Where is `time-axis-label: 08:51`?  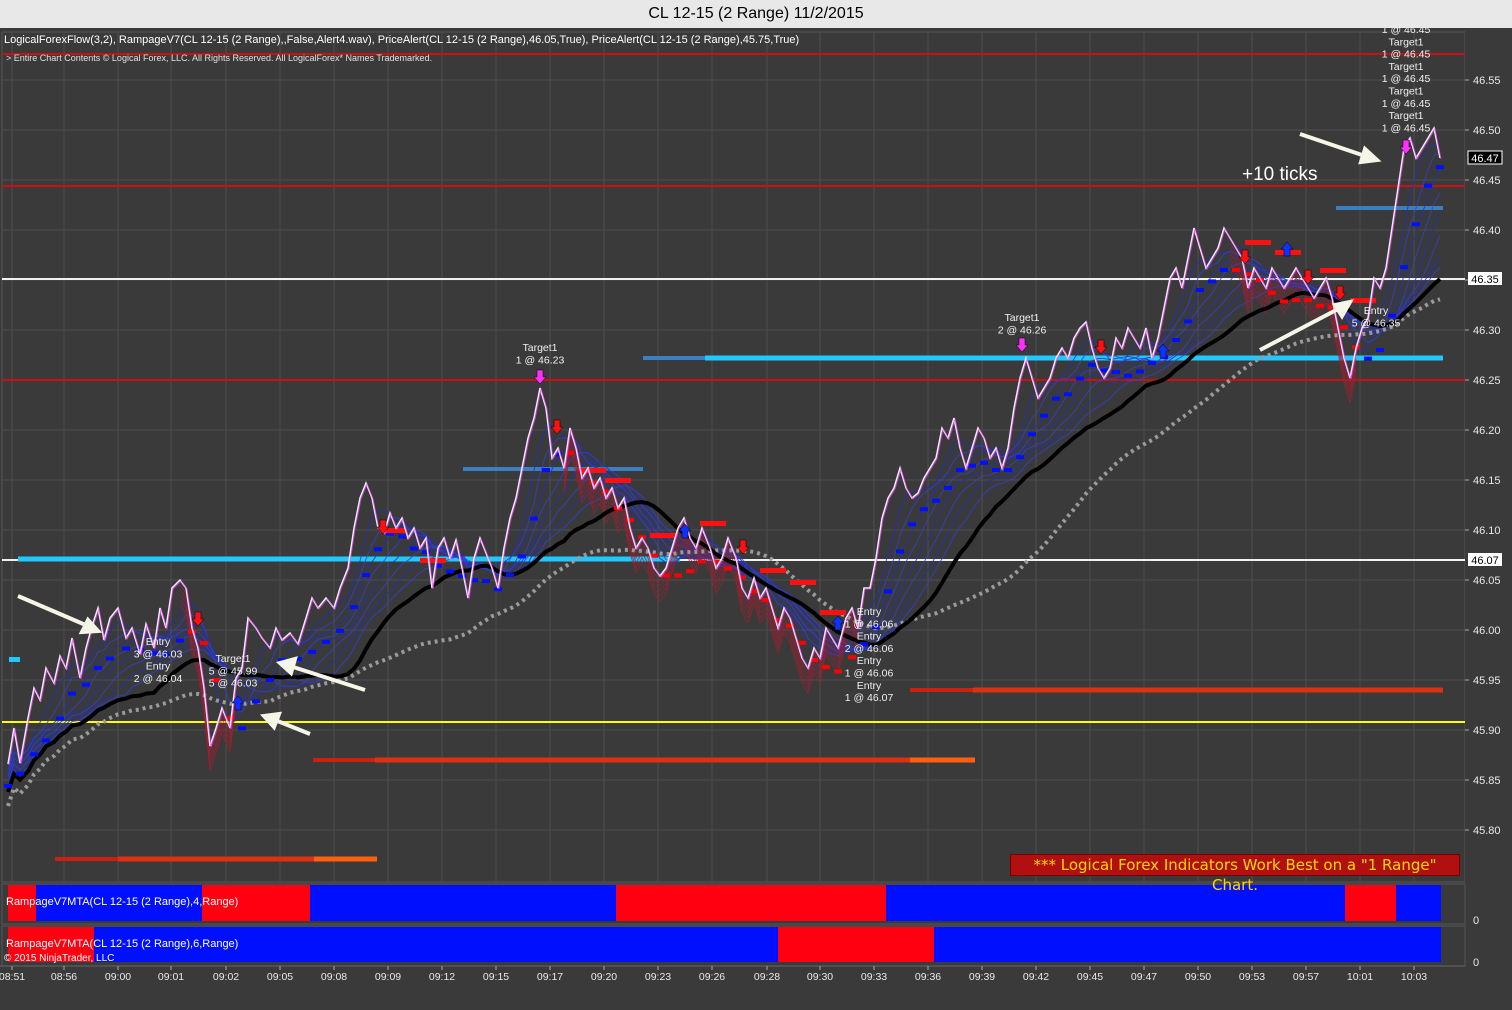
time-axis-label: 08:51 is located at coordinates (12, 977).